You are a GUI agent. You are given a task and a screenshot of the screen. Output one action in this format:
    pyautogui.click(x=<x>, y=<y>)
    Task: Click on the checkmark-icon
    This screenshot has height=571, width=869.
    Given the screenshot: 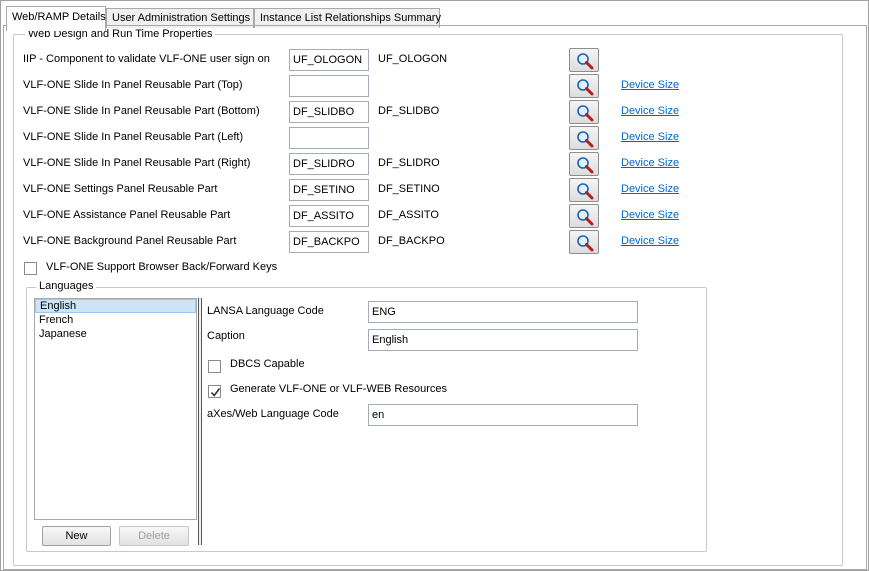 What is the action you would take?
    pyautogui.click(x=215, y=392)
    